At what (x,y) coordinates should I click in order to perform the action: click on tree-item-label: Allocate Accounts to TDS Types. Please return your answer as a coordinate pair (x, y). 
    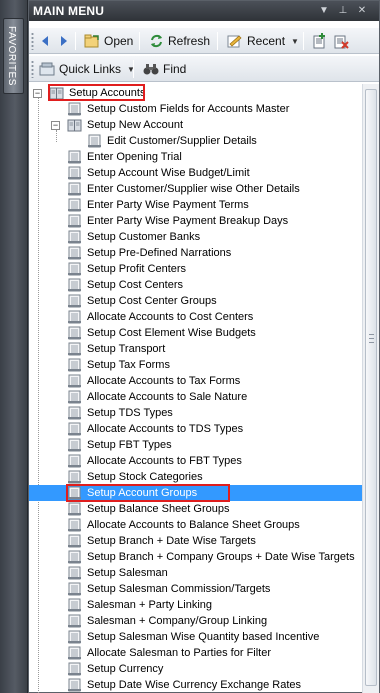
    Looking at the image, I should click on (165, 429).